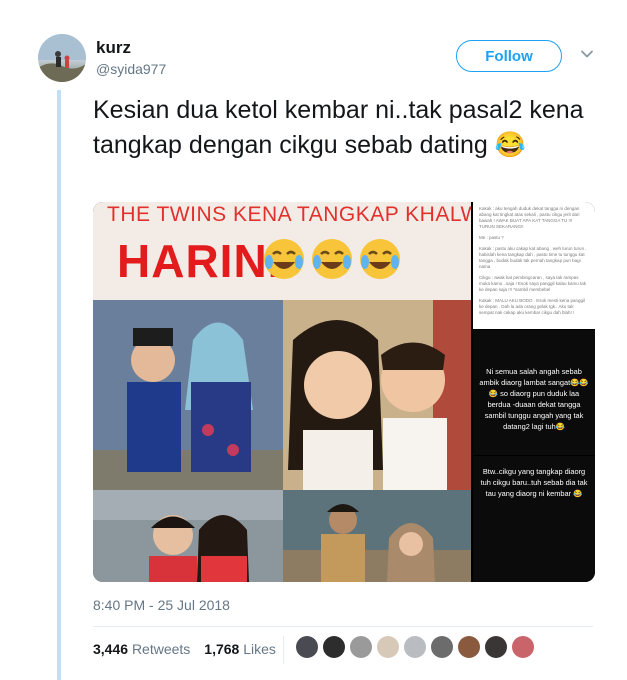 Image resolution: width=627 pixels, height=680 pixels. Describe the element at coordinates (259, 649) in the screenshot. I see `likes-label: Likes` at that location.